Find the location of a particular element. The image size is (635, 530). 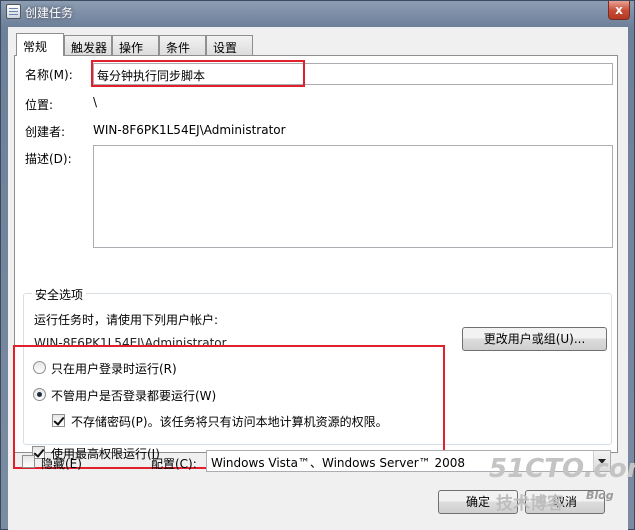

author-label: 创建者: is located at coordinates (45, 132).